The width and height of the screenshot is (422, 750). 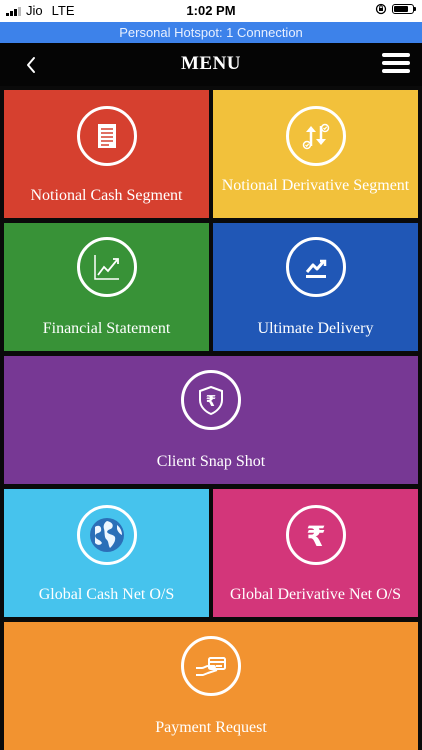 I want to click on tile-notional-derivative-segment: Notional Derivative Segment, so click(x=315, y=154).